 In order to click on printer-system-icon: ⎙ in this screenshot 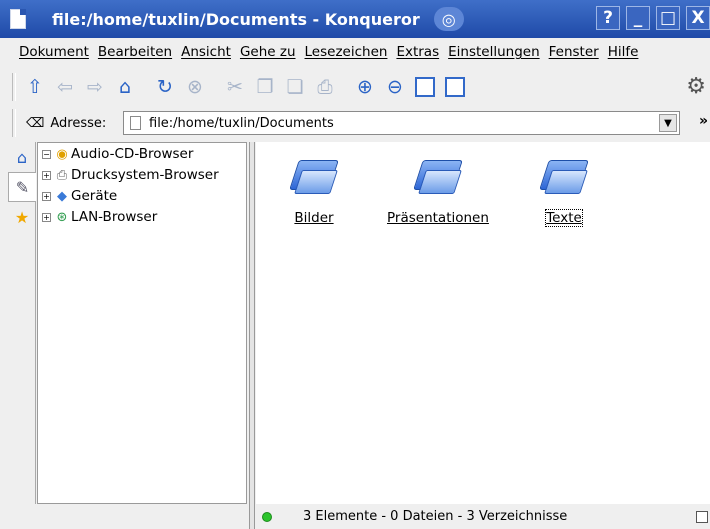, I will do `click(62, 175)`.